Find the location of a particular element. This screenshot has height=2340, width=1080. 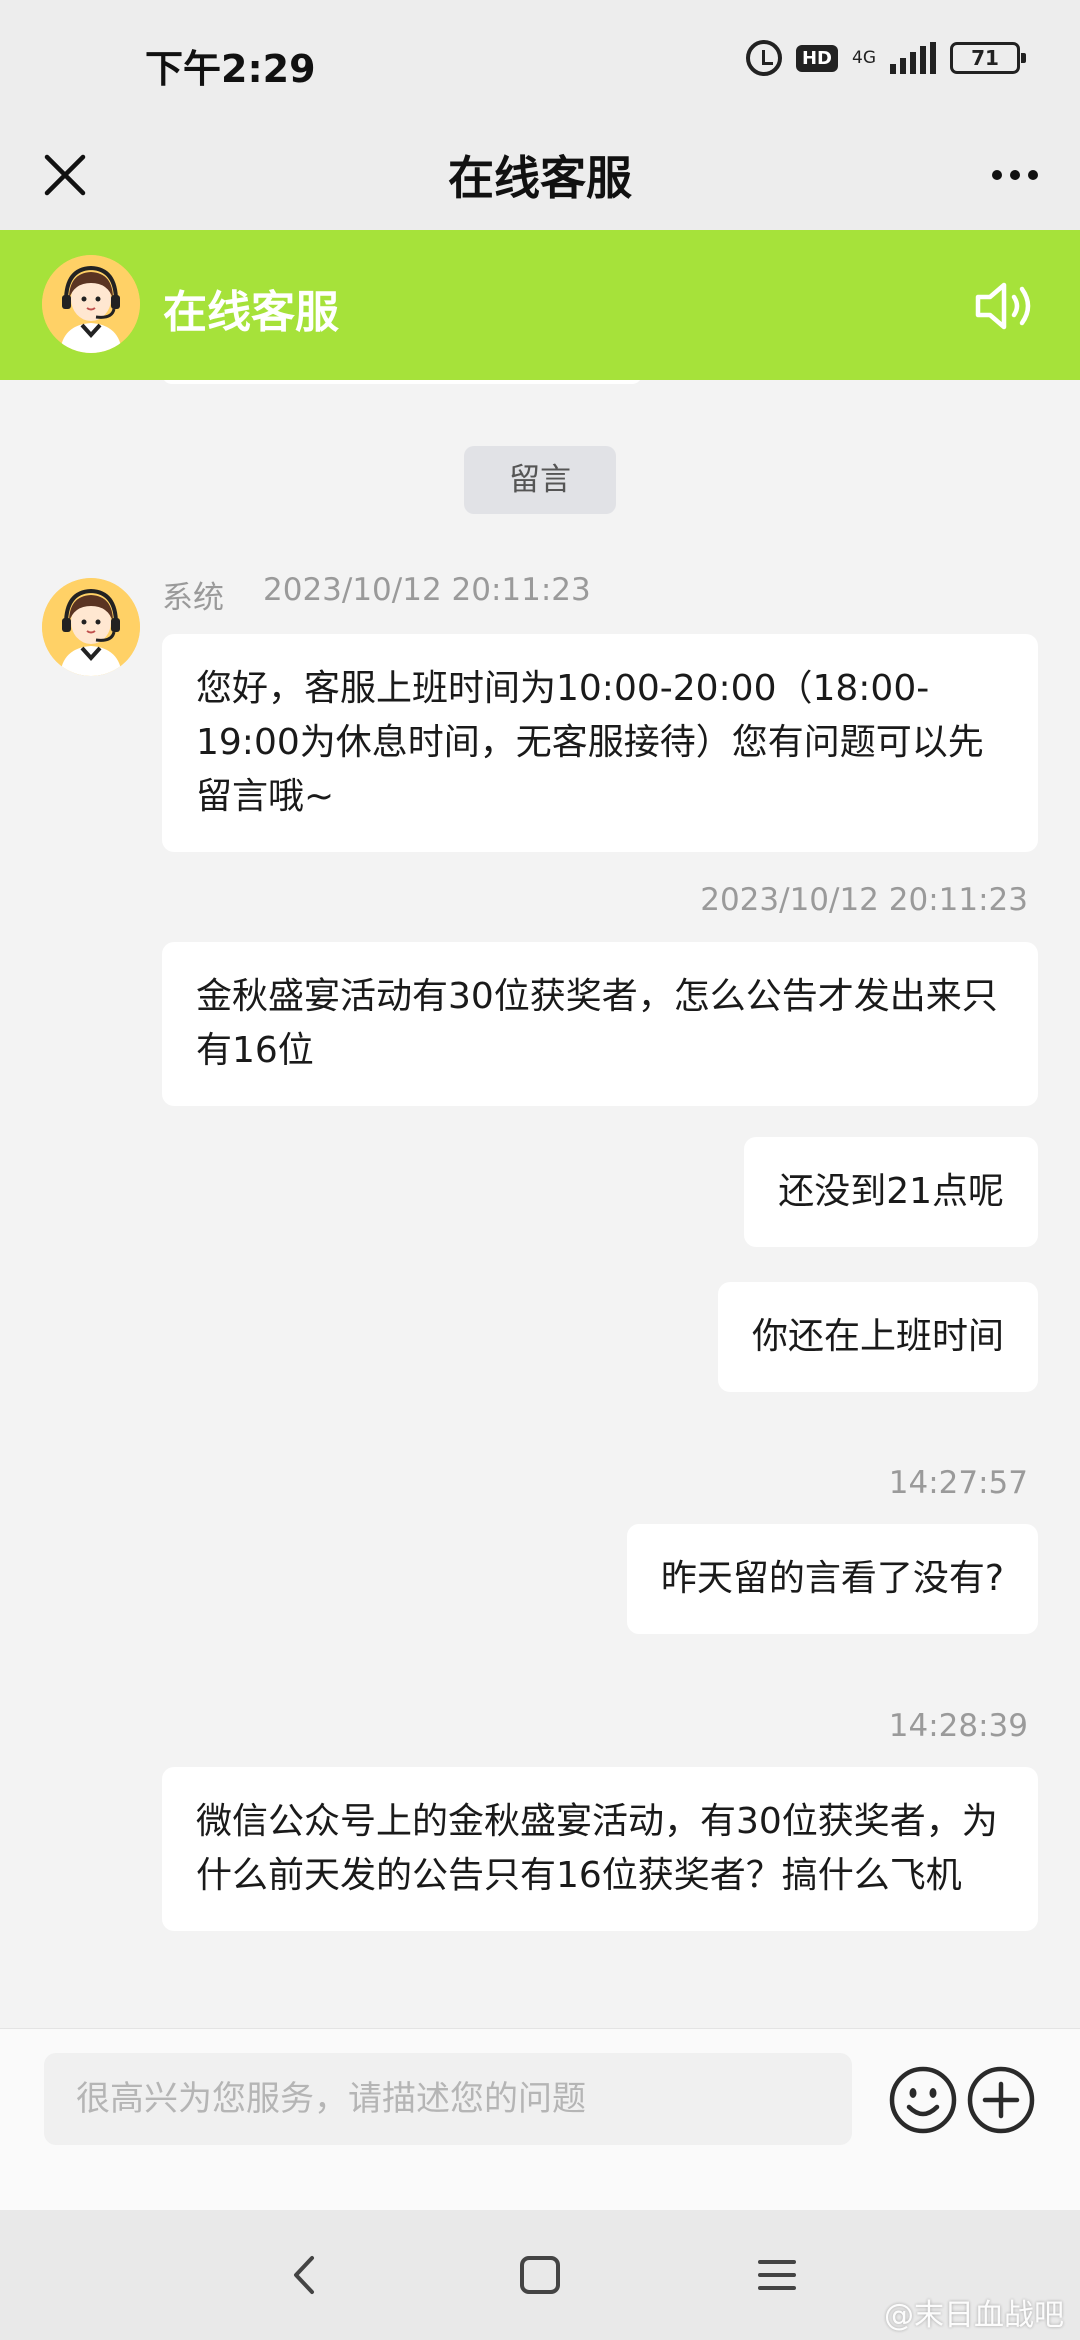

home-icon is located at coordinates (540, 2275).